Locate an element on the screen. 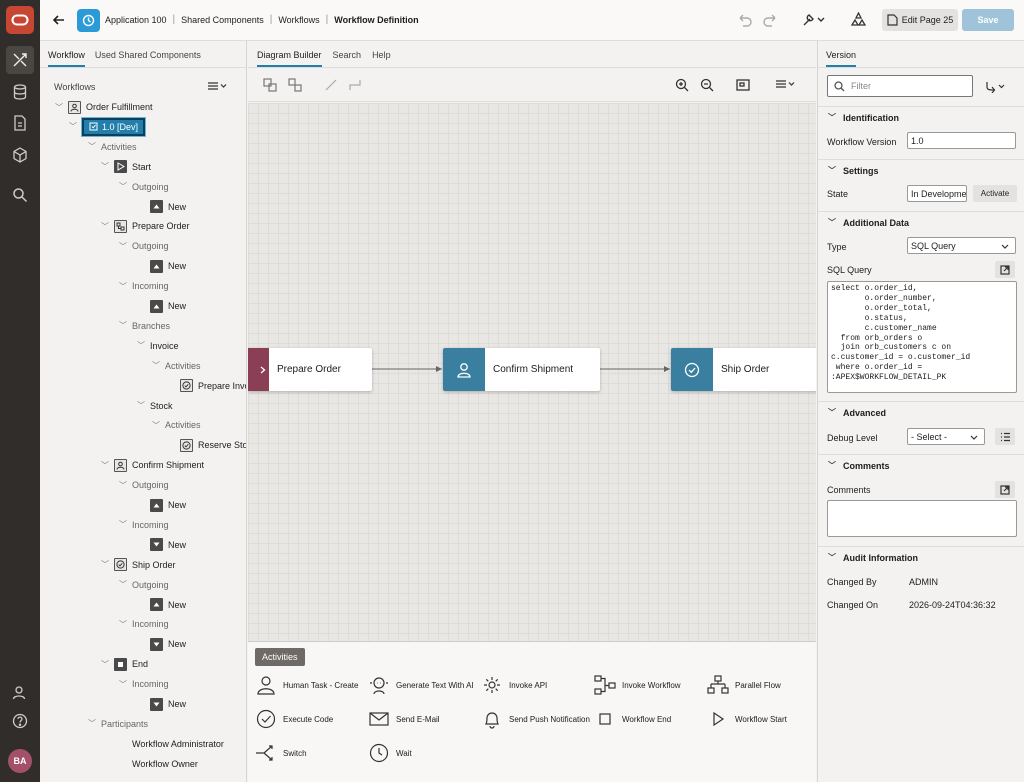  go-to-group-icon is located at coordinates (996, 87).